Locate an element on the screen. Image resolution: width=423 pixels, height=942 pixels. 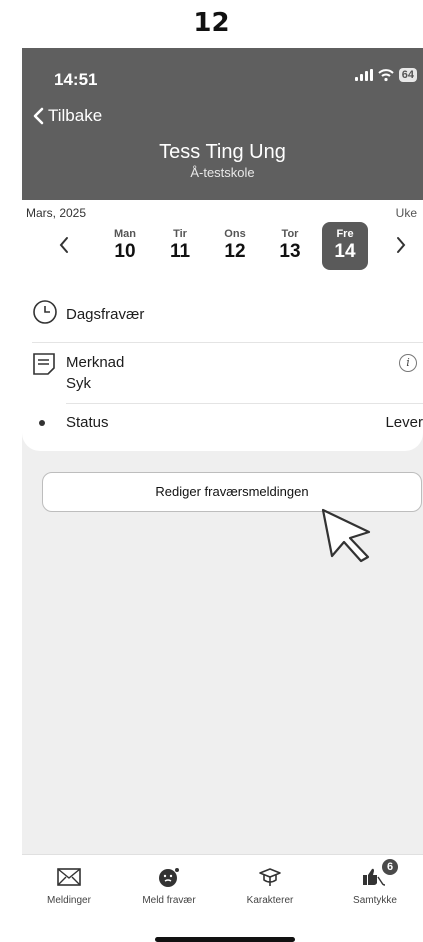
school-name: Å-testskole is located at coordinates (222, 172).